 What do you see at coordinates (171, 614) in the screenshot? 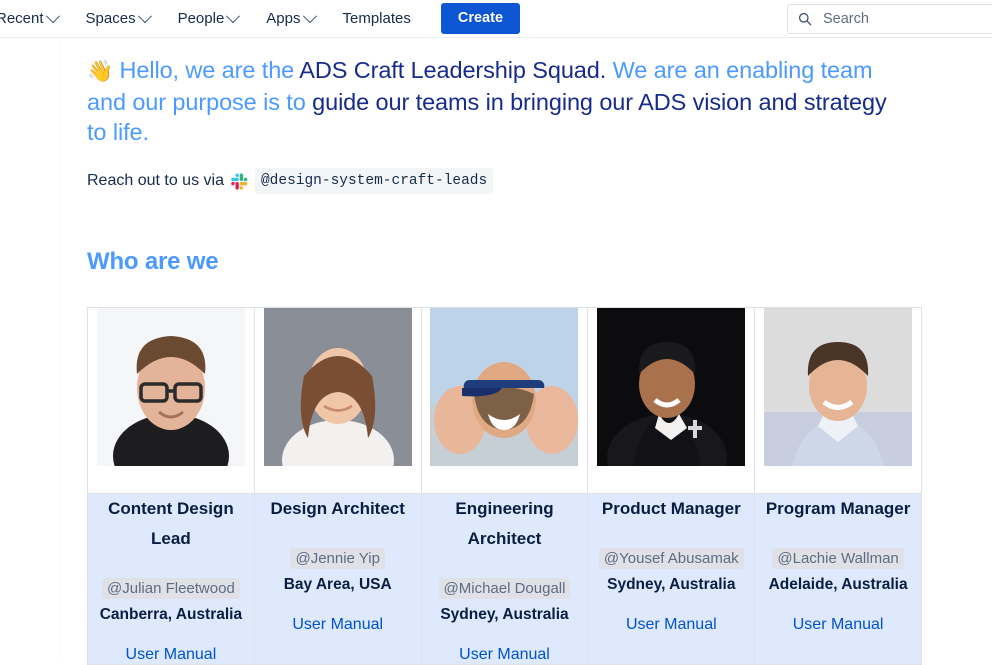
I see `person-location: Canberra, Australia` at bounding box center [171, 614].